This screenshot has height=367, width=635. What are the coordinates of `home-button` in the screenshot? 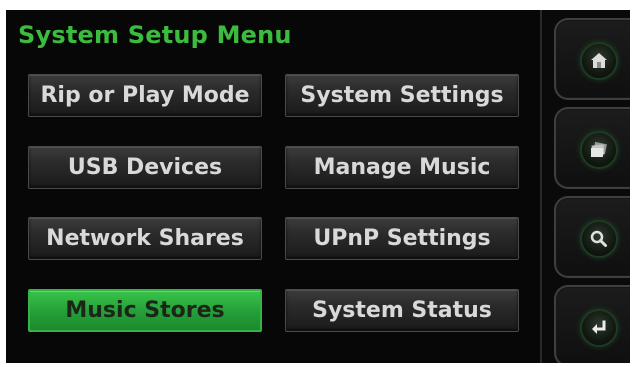 It's located at (592, 59).